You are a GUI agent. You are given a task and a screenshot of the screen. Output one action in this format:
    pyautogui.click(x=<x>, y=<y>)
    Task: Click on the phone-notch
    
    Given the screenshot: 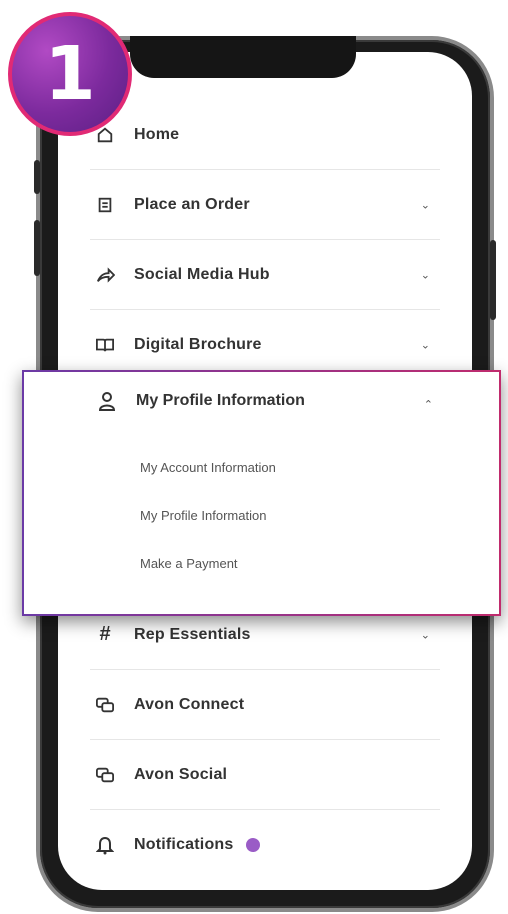 What is the action you would take?
    pyautogui.click(x=243, y=57)
    